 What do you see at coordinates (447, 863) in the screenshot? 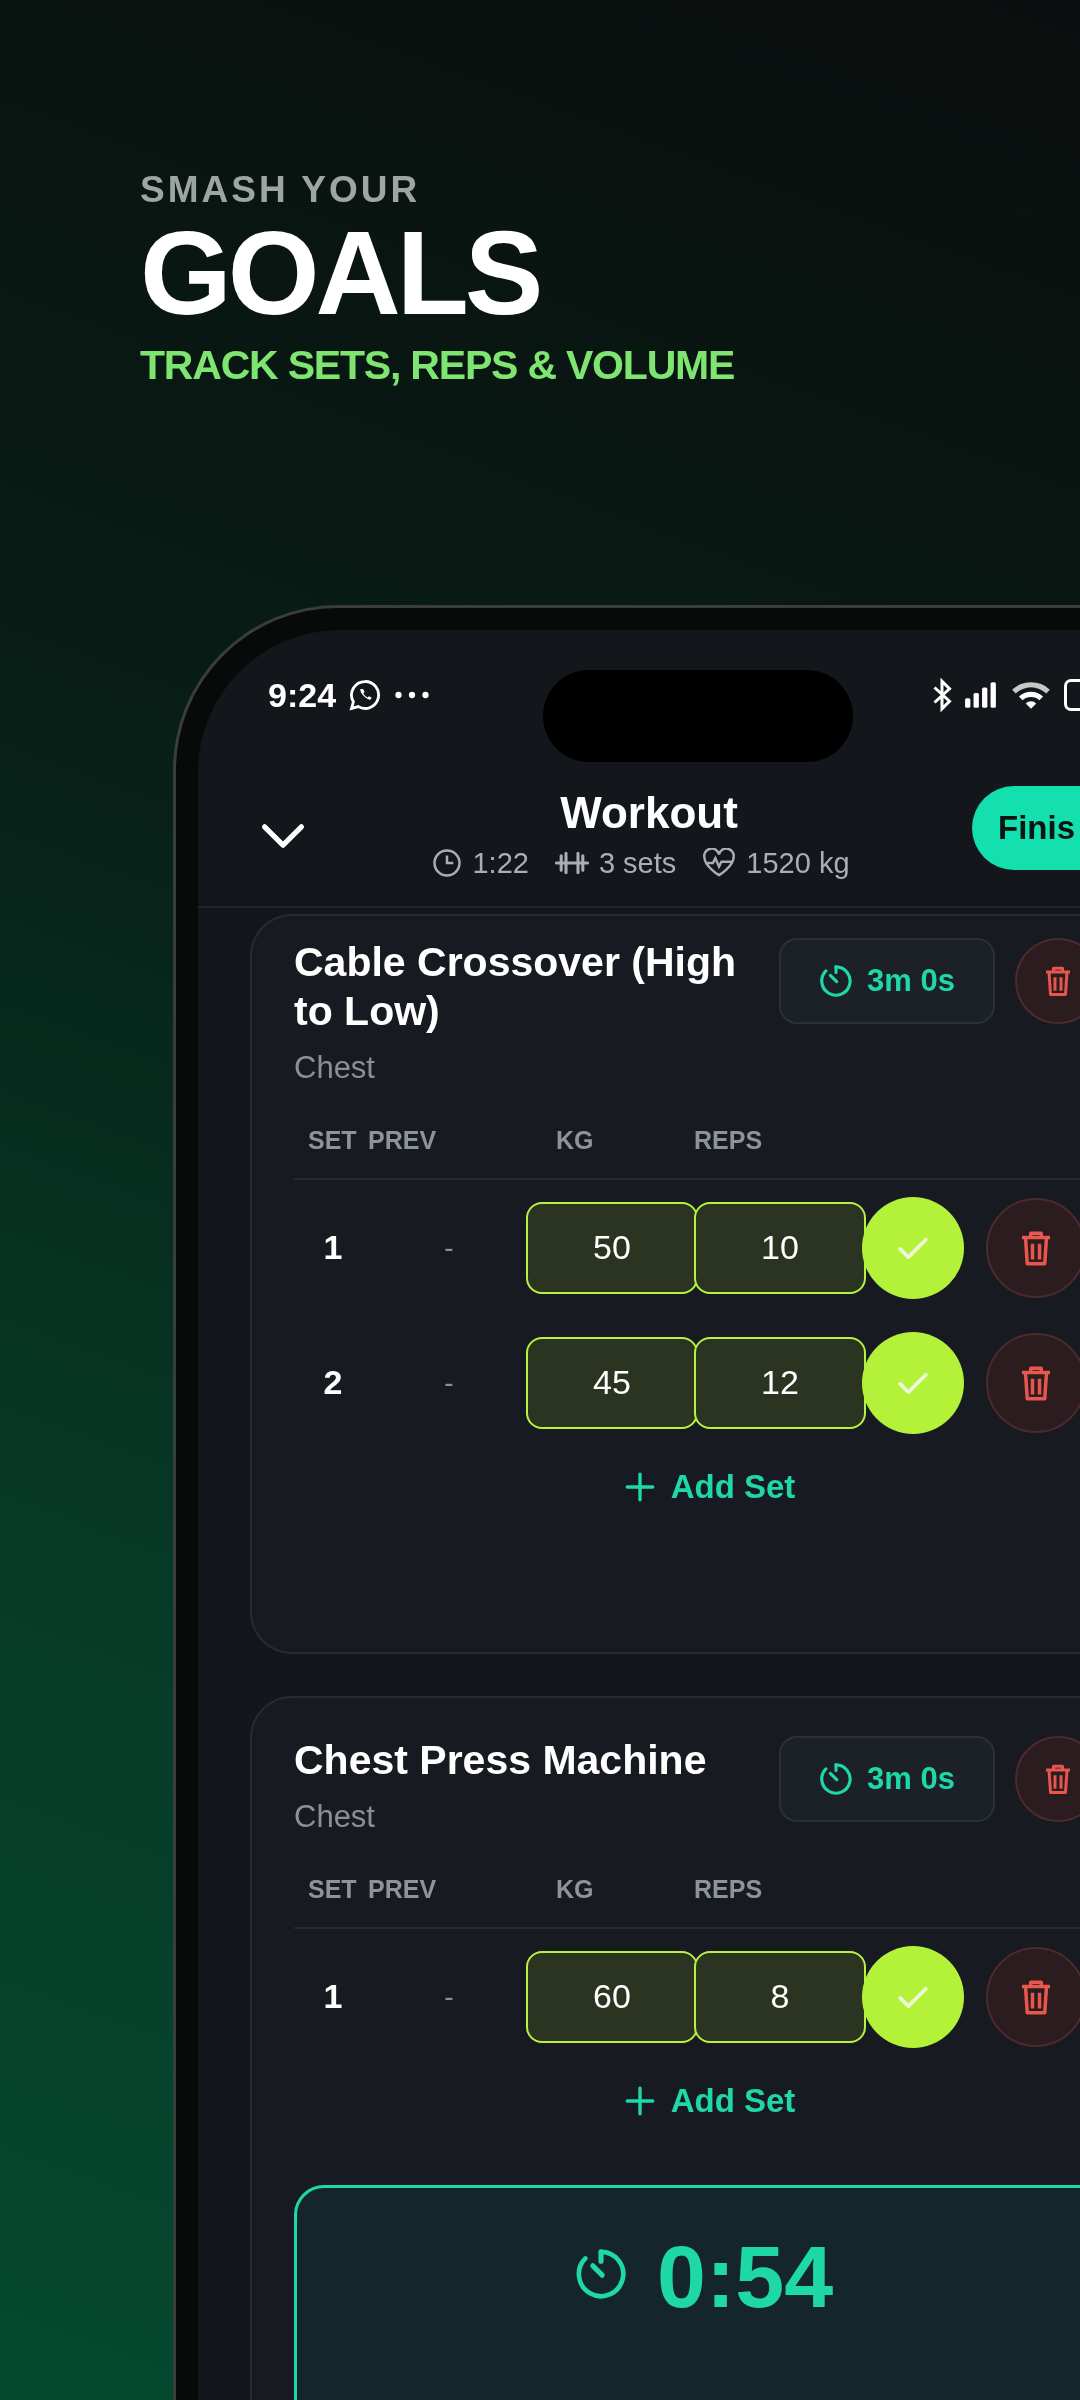
I see `clock-icon` at bounding box center [447, 863].